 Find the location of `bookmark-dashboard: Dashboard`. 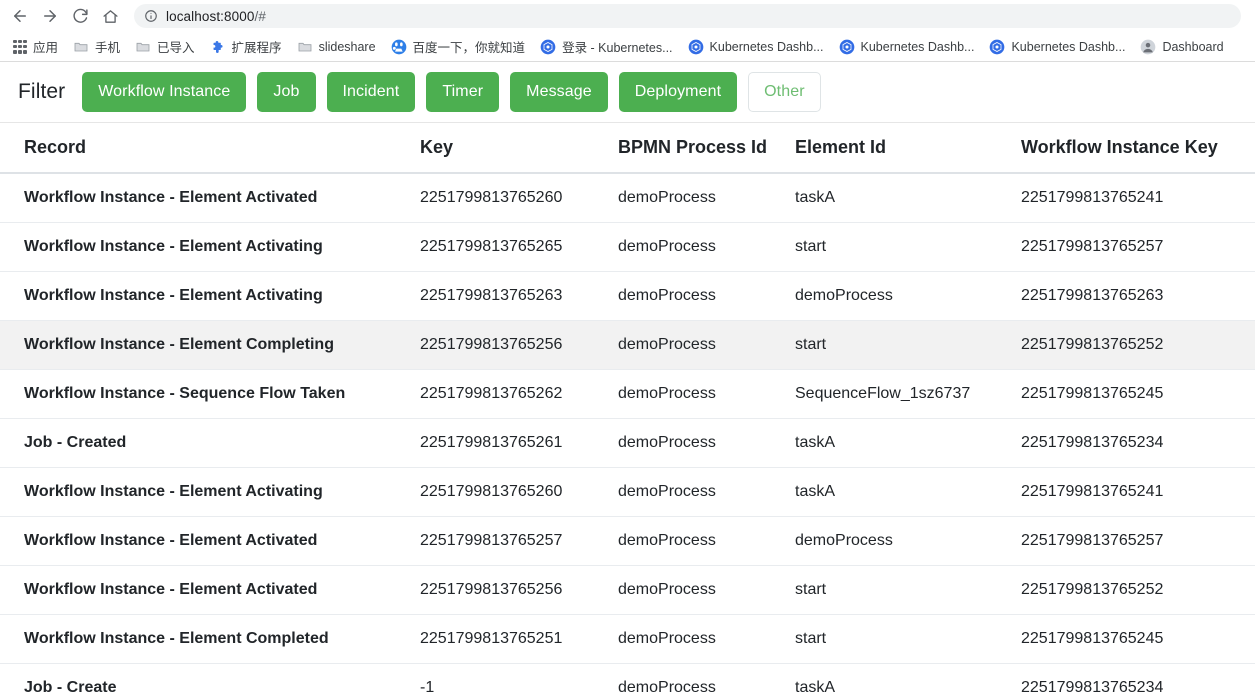

bookmark-dashboard: Dashboard is located at coordinates (1181, 47).